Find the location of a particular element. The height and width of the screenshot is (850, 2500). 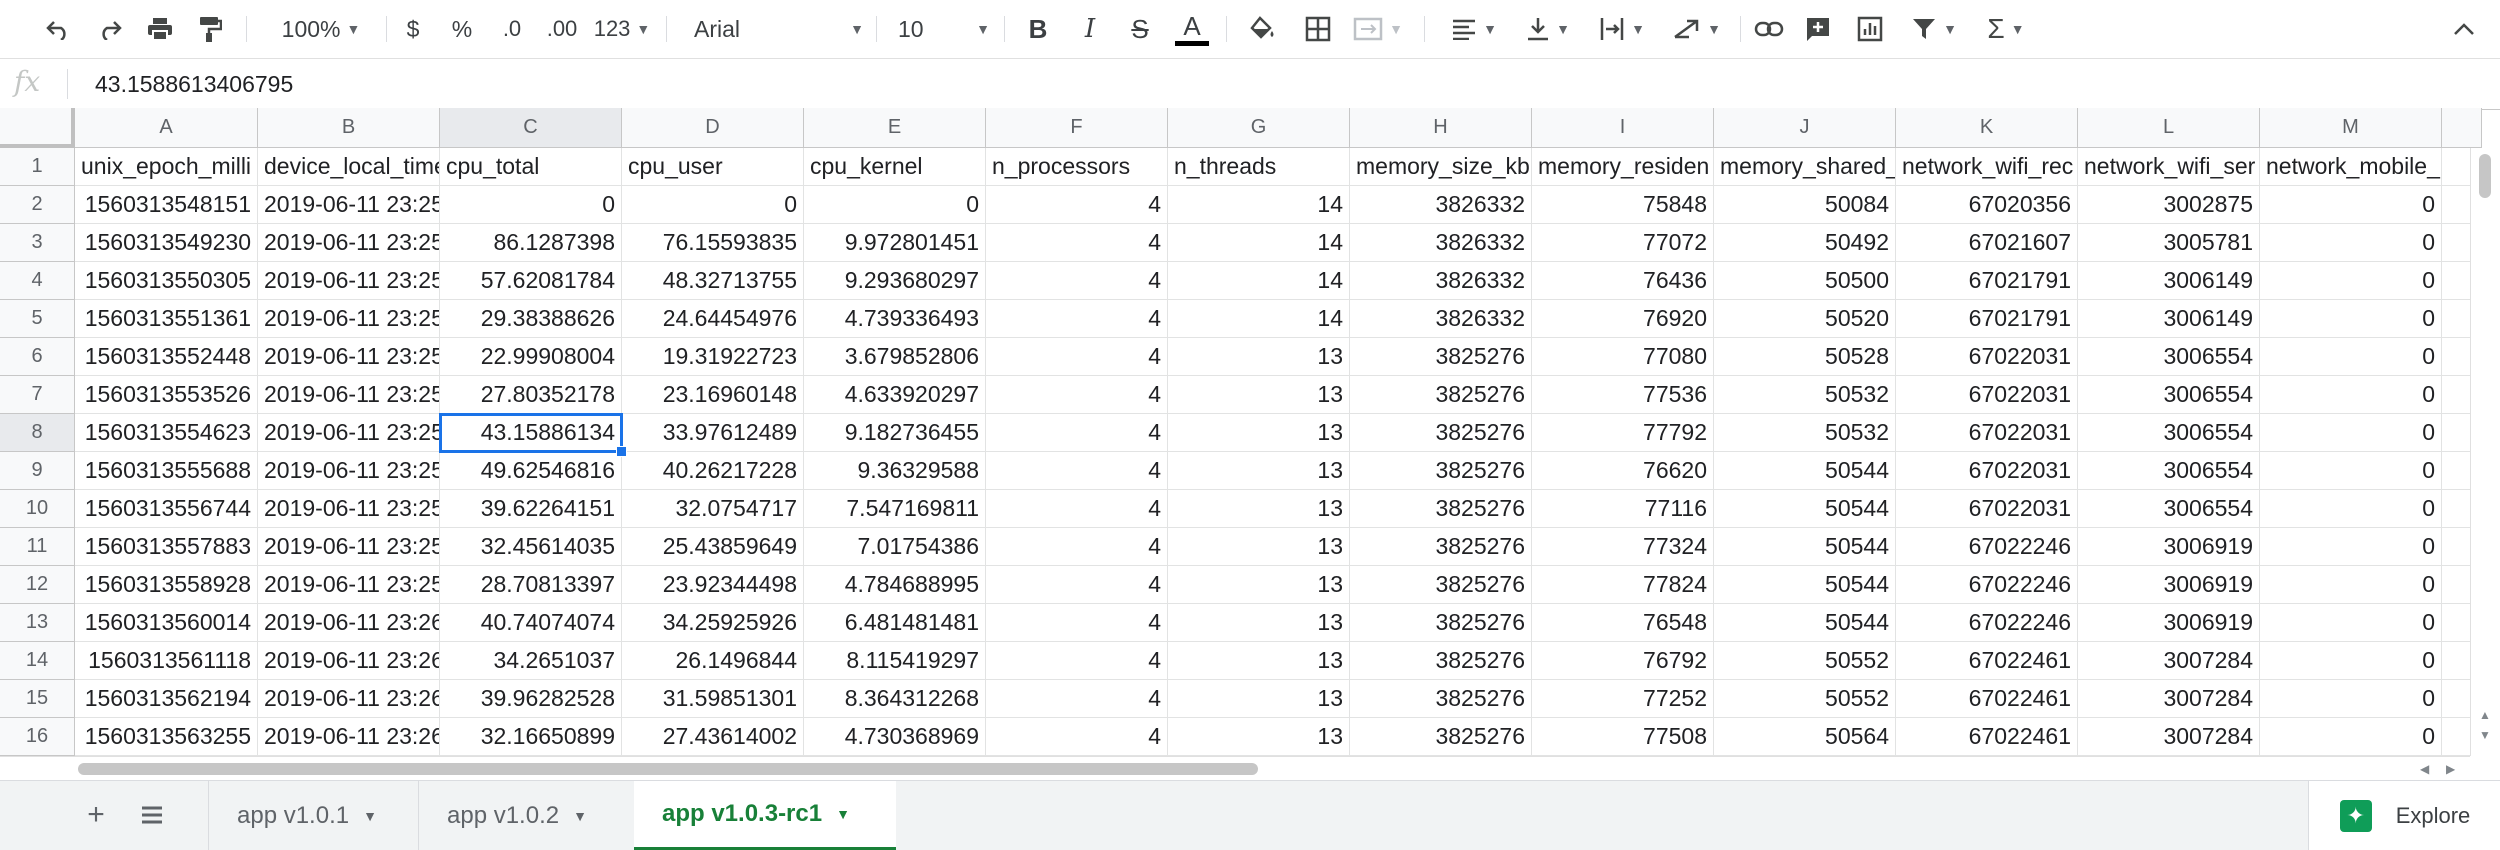

header-cell: memory_shared_ is located at coordinates (1805, 167).